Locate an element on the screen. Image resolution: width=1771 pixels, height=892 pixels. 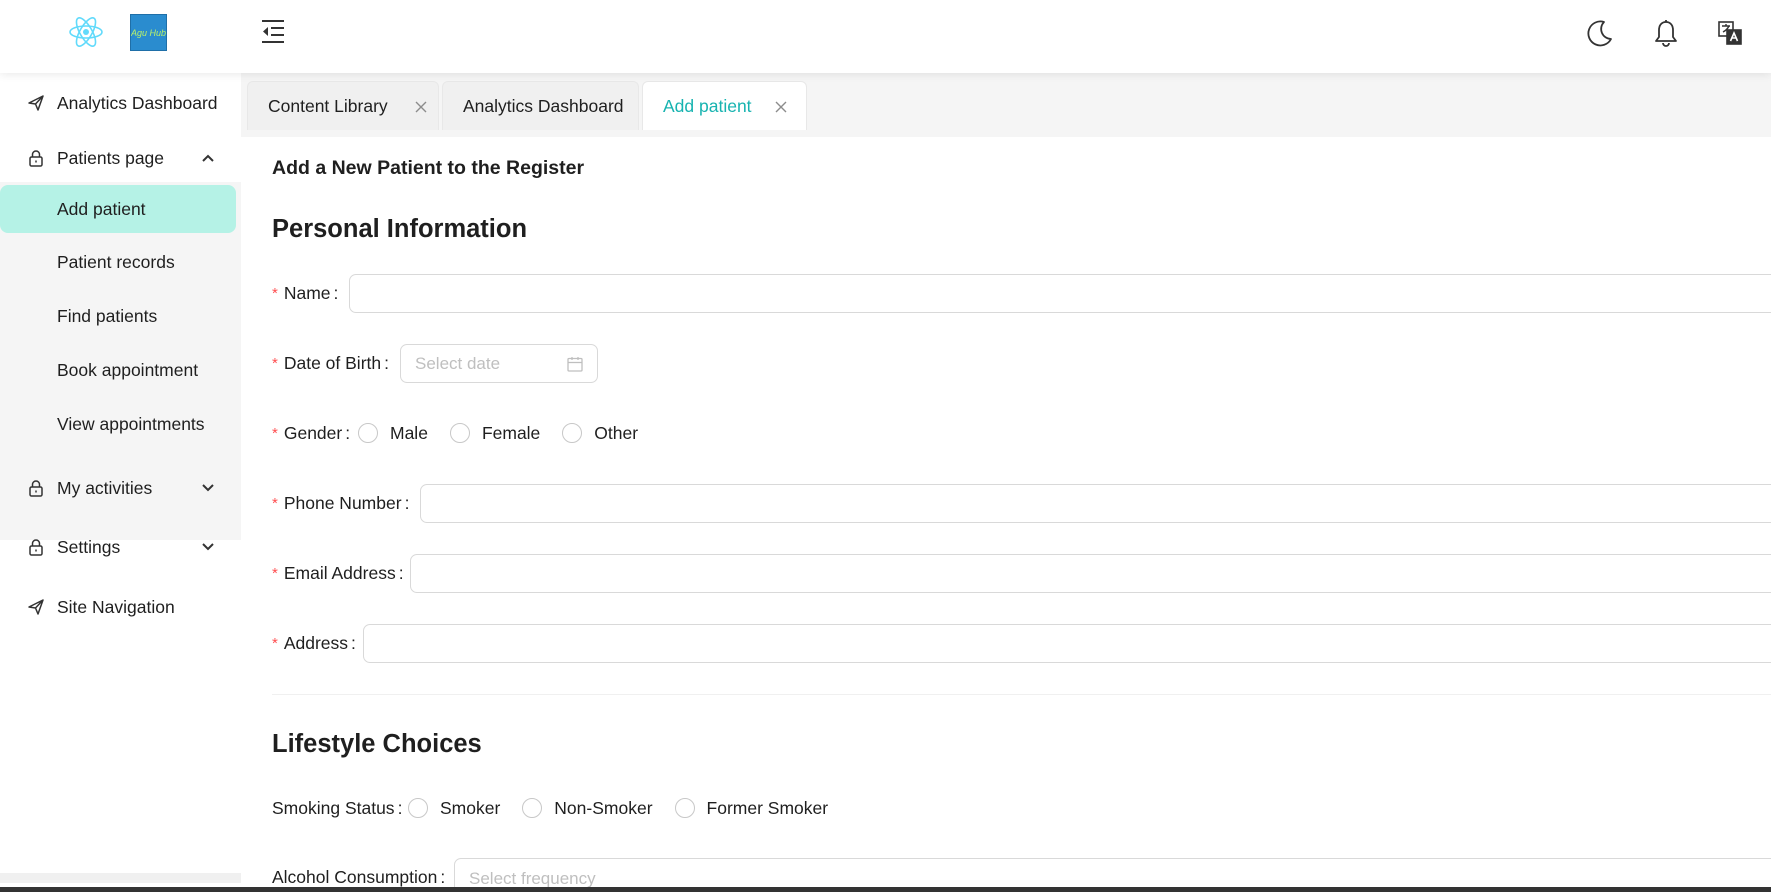
app-header: Agu Hub is located at coordinates (885, 36).